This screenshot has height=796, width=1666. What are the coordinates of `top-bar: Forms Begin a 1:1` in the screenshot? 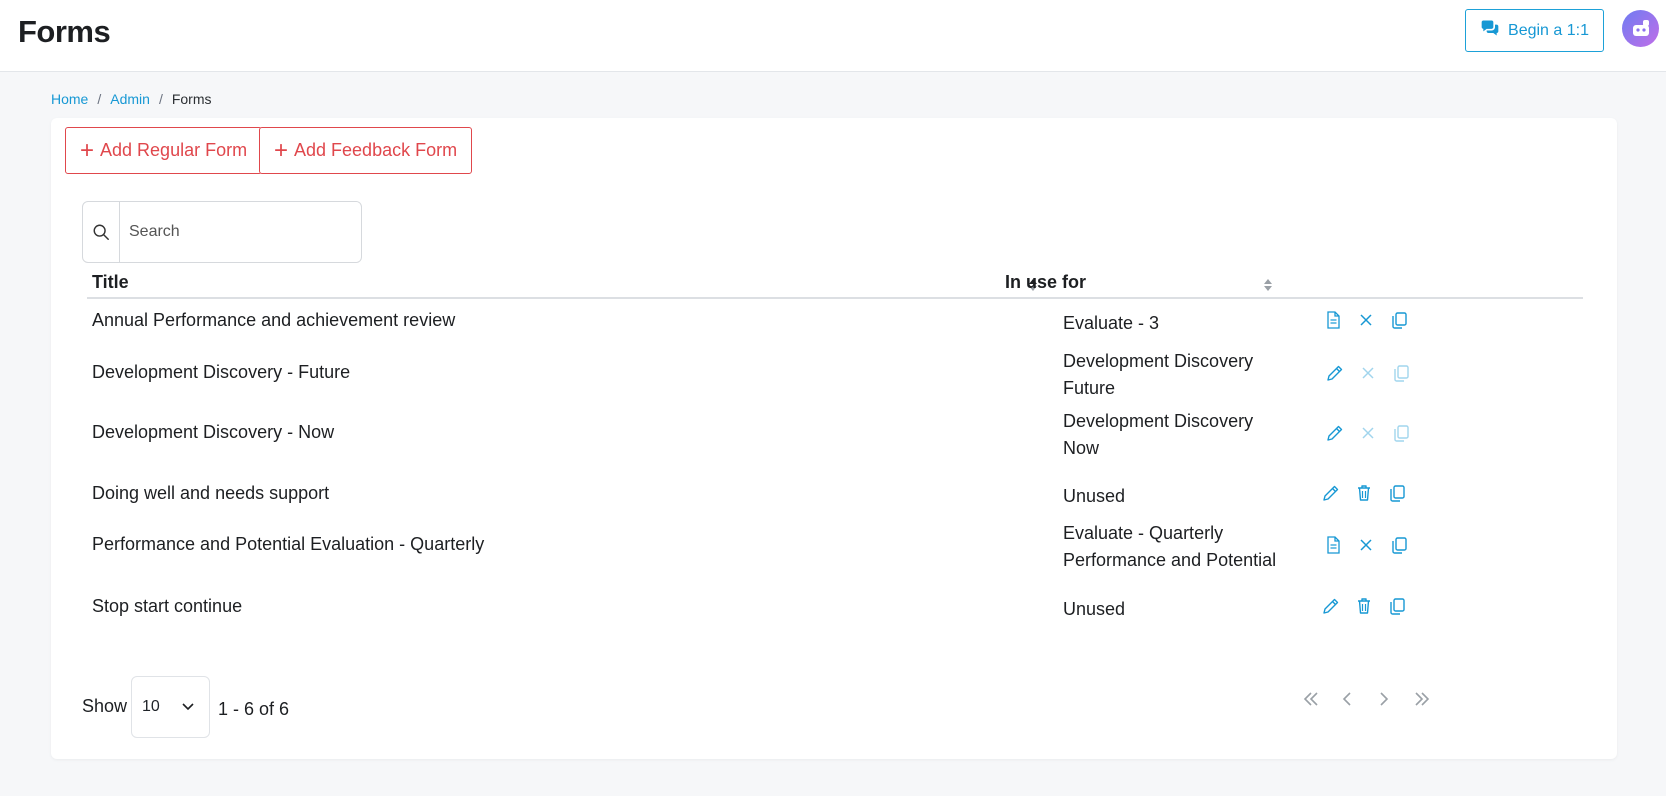 It's located at (833, 36).